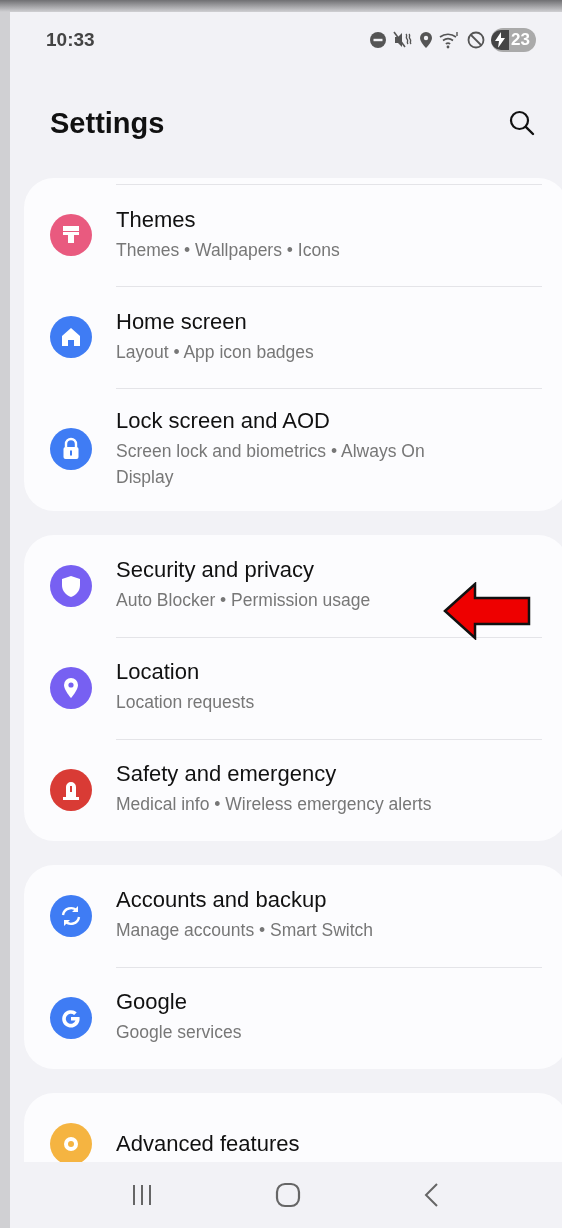  What do you see at coordinates (227, 774) in the screenshot?
I see `item-title: Safety and emergency` at bounding box center [227, 774].